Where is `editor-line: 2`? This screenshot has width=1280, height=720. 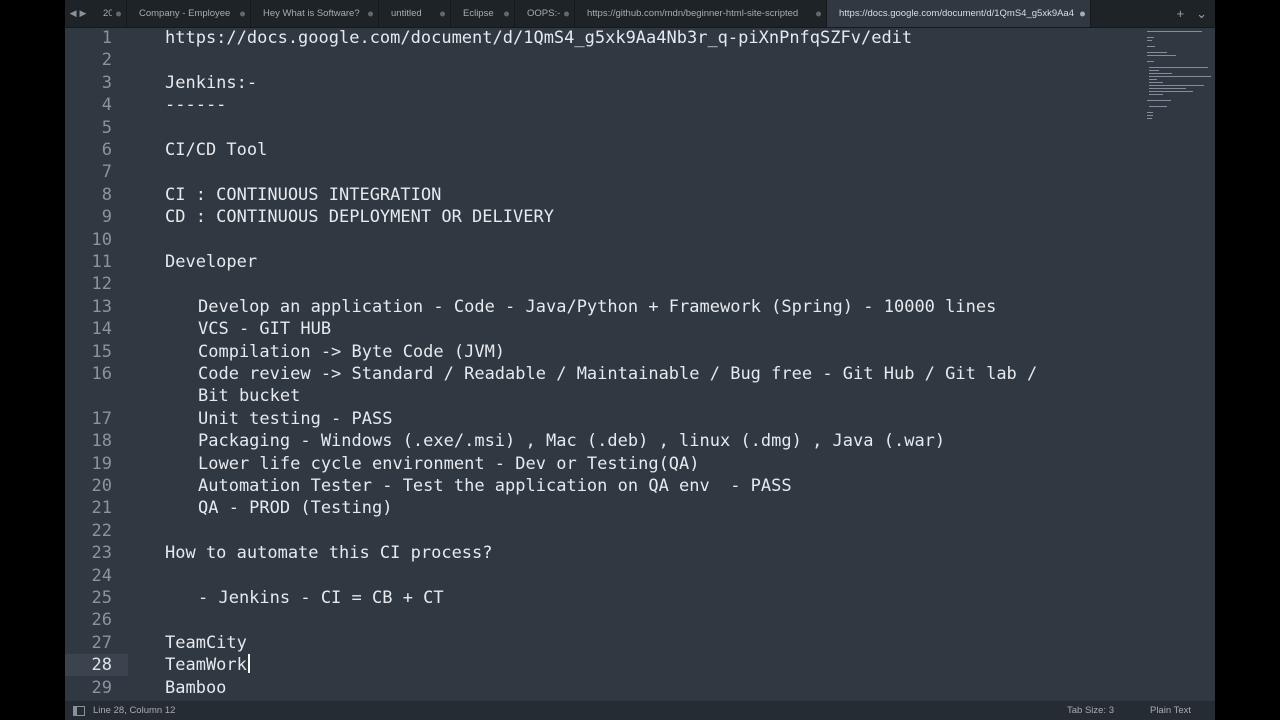
editor-line: 2 is located at coordinates (604, 60).